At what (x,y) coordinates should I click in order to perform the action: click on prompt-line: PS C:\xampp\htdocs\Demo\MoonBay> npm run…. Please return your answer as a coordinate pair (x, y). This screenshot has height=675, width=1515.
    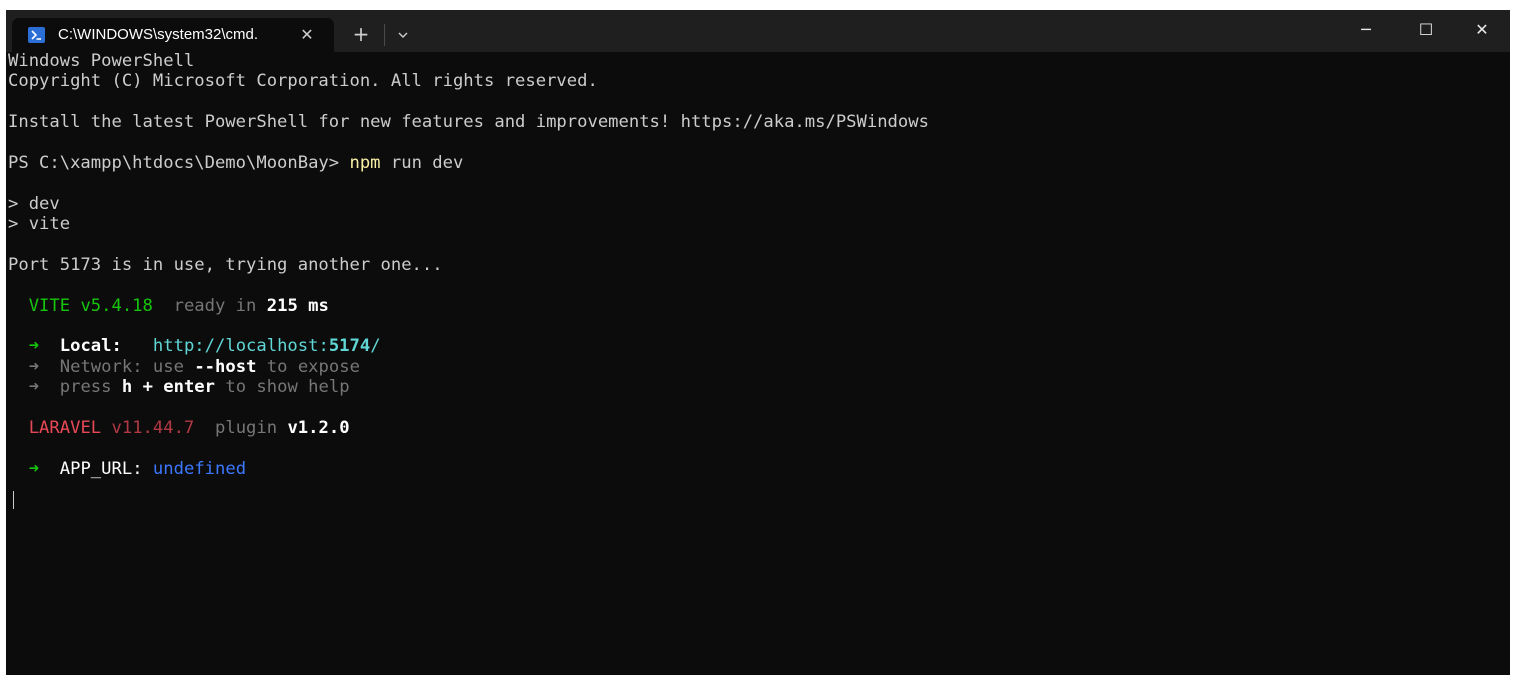
    Looking at the image, I should click on (748, 163).